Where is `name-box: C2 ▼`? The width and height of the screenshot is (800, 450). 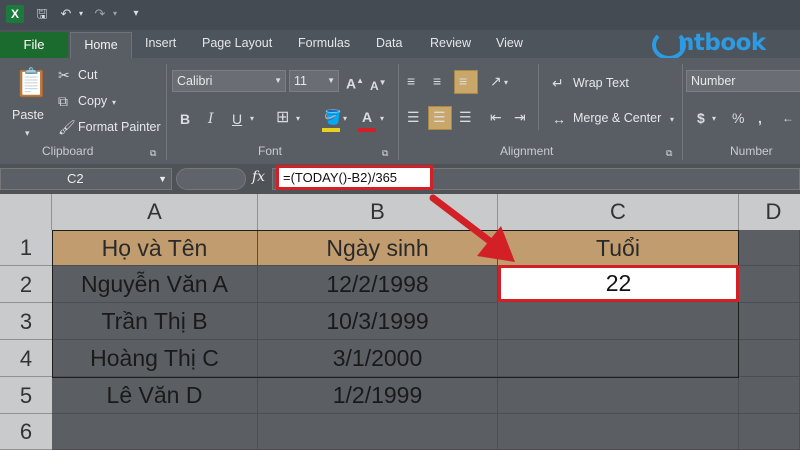
name-box: C2 ▼ is located at coordinates (86, 179).